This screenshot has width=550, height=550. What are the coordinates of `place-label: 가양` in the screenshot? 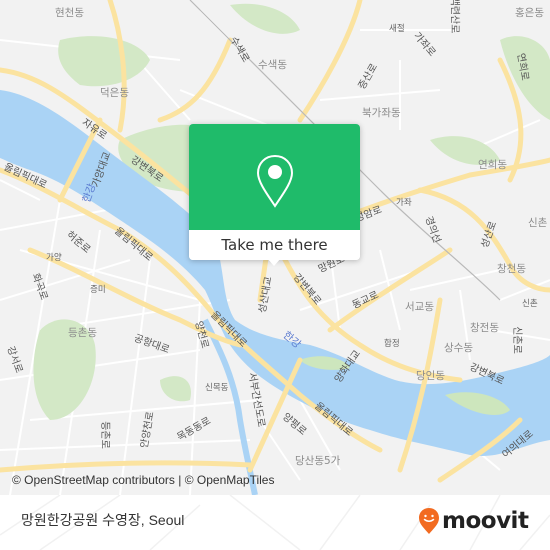 It's located at (54, 258).